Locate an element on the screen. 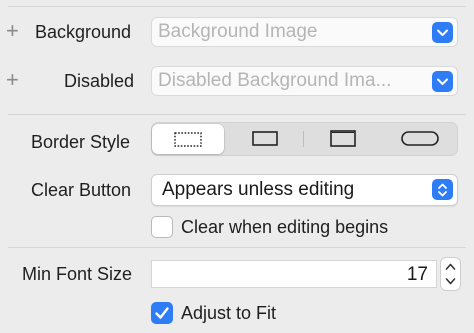 This screenshot has height=333, width=474. clear-when-editing-label: Clear when editing begins is located at coordinates (285, 227).